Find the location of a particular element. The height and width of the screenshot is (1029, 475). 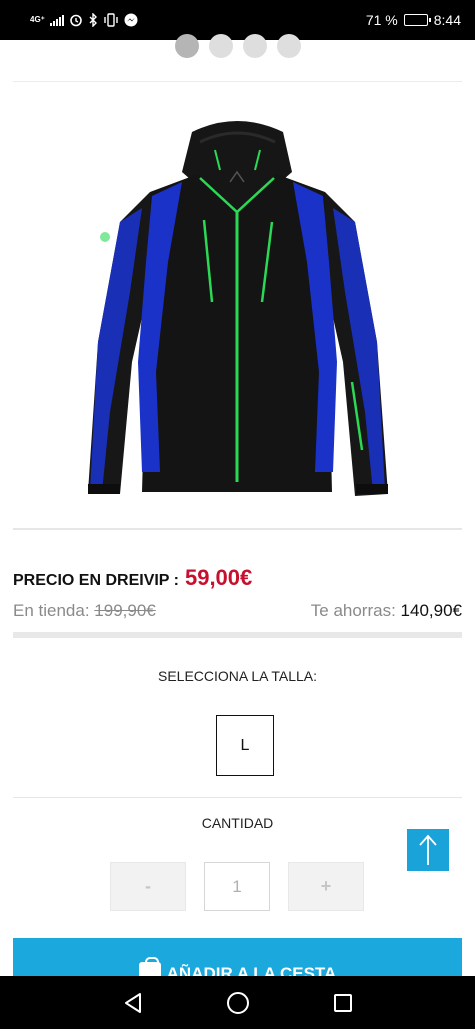

signal-icon is located at coordinates (56, 20).